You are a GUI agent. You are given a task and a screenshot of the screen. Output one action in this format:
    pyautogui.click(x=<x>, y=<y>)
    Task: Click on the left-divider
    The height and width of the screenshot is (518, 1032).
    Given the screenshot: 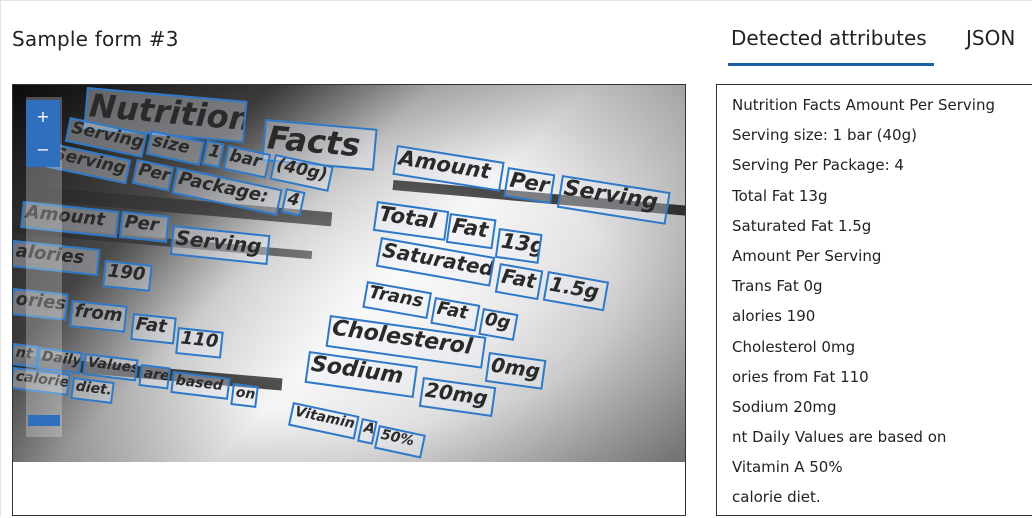 What is the action you would take?
    pyautogui.click(x=0, y=258)
    